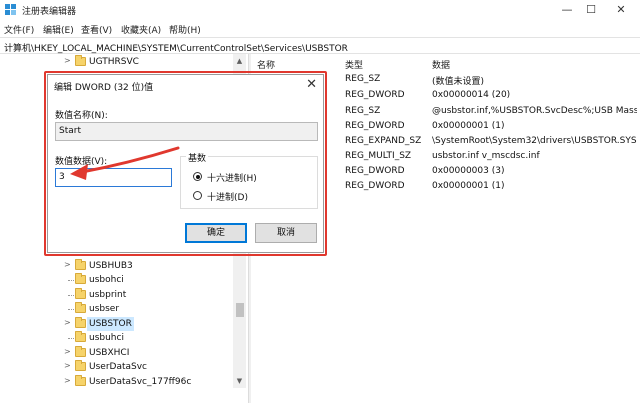  What do you see at coordinates (58, 29) in the screenshot?
I see `menu-edit: 编辑(E)` at bounding box center [58, 29].